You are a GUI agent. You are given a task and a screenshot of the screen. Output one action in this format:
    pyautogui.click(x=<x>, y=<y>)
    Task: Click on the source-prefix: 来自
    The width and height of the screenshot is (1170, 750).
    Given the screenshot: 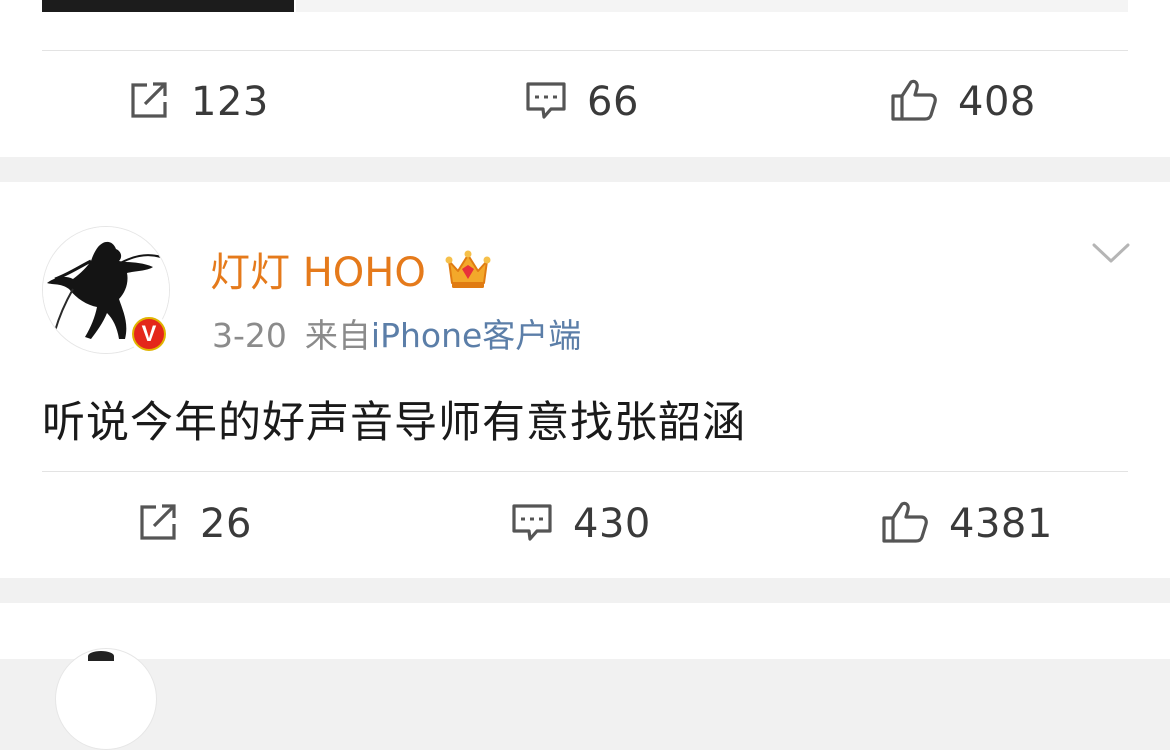 What is the action you would take?
    pyautogui.click(x=337, y=335)
    